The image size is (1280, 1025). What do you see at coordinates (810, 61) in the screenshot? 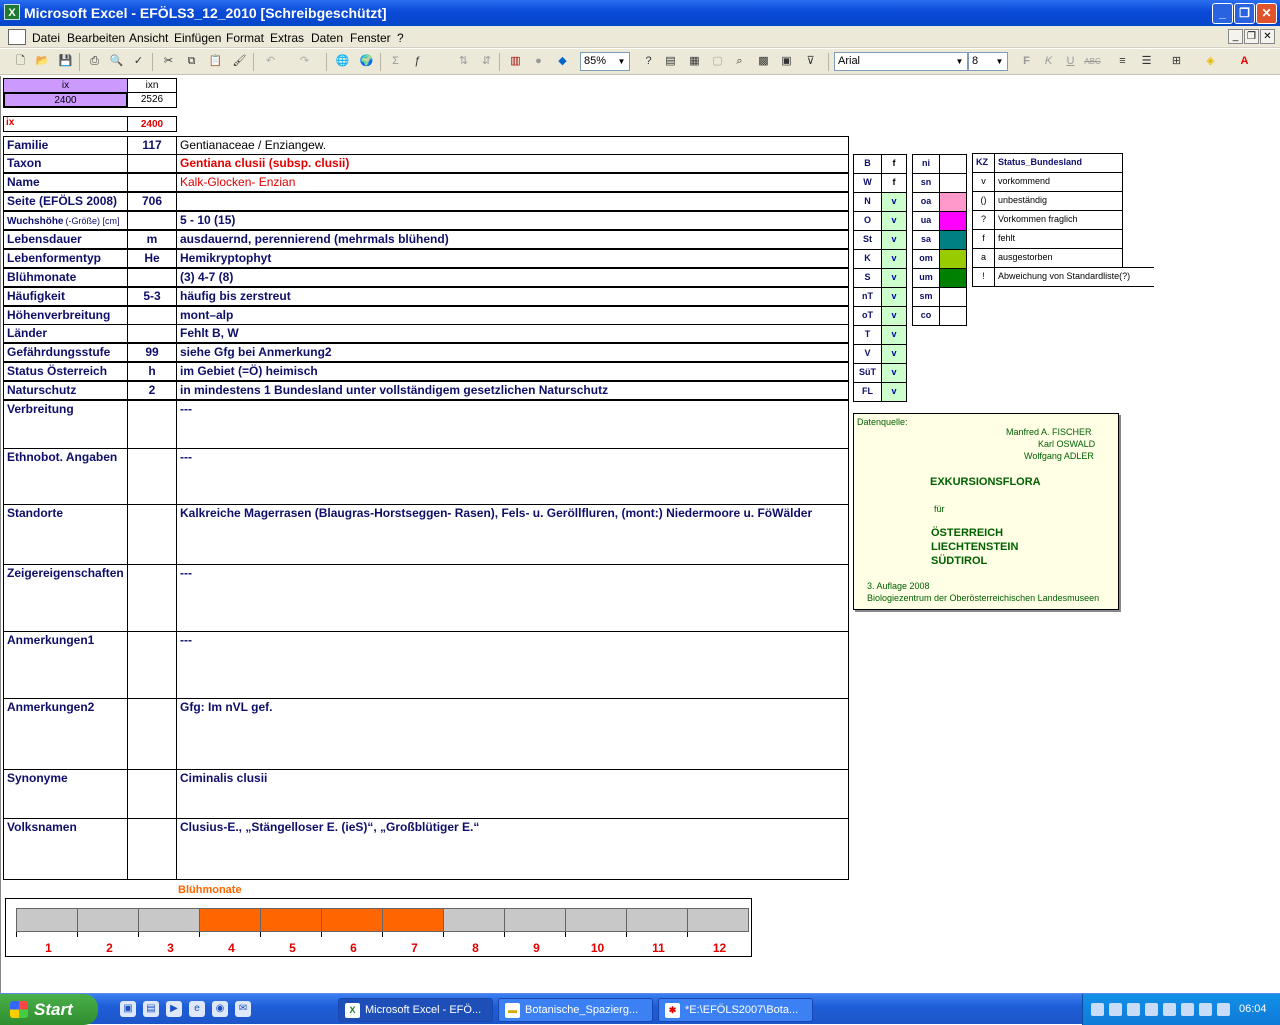
I see `filter-icon: ⊽` at bounding box center [810, 61].